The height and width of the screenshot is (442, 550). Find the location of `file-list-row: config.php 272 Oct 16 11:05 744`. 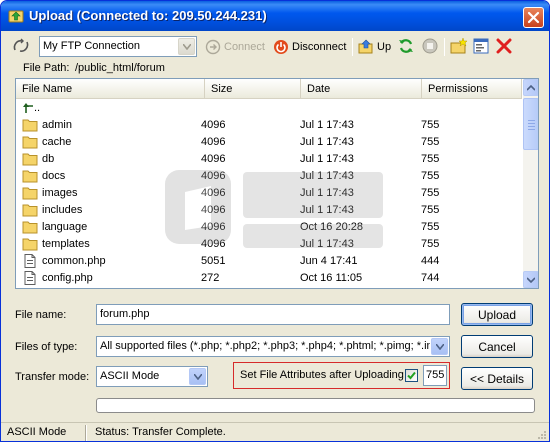

file-list-row: config.php 272 Oct 16 11:05 744 is located at coordinates (269, 278).